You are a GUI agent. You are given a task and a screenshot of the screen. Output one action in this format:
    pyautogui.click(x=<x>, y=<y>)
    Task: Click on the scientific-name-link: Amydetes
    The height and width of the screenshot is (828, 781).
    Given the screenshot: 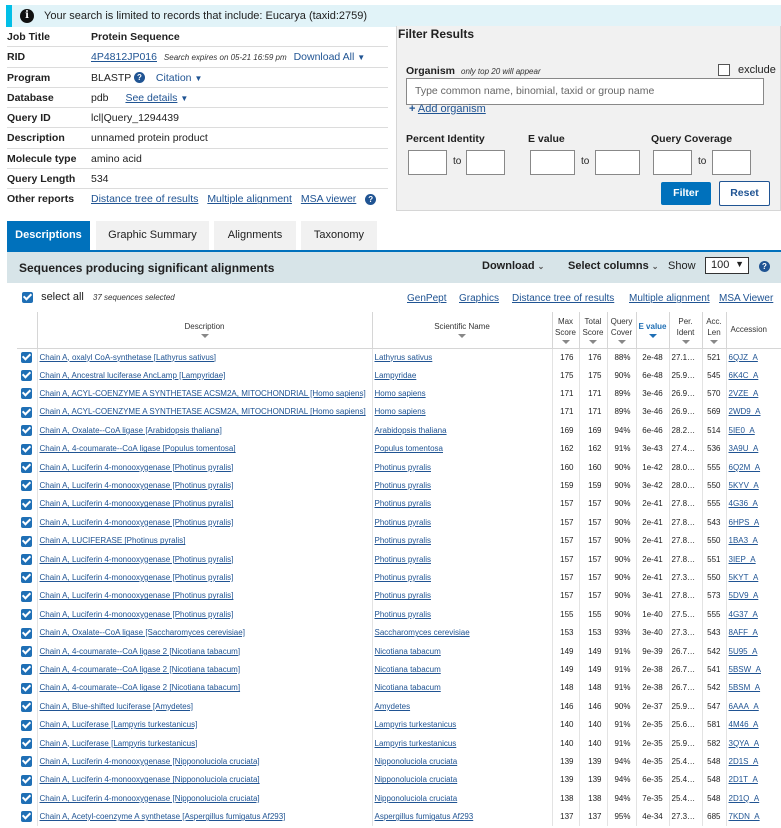 What is the action you would take?
    pyautogui.click(x=393, y=706)
    